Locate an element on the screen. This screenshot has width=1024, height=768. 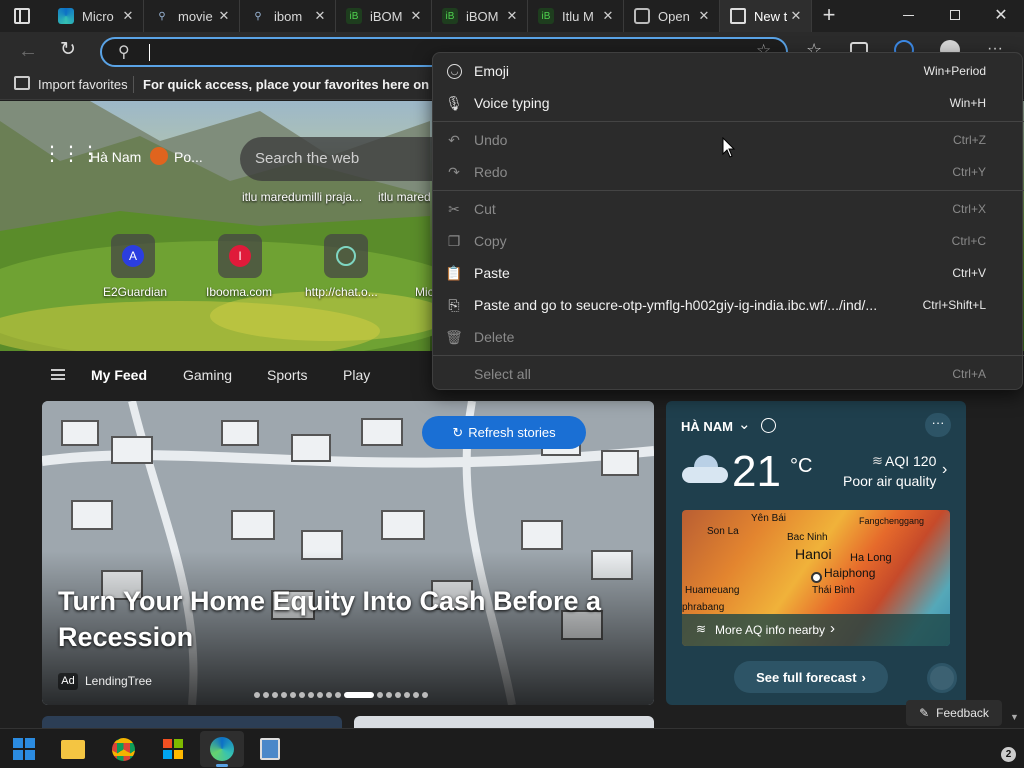
aqi-description: Poor air quality is located at coordinates (889, 481).